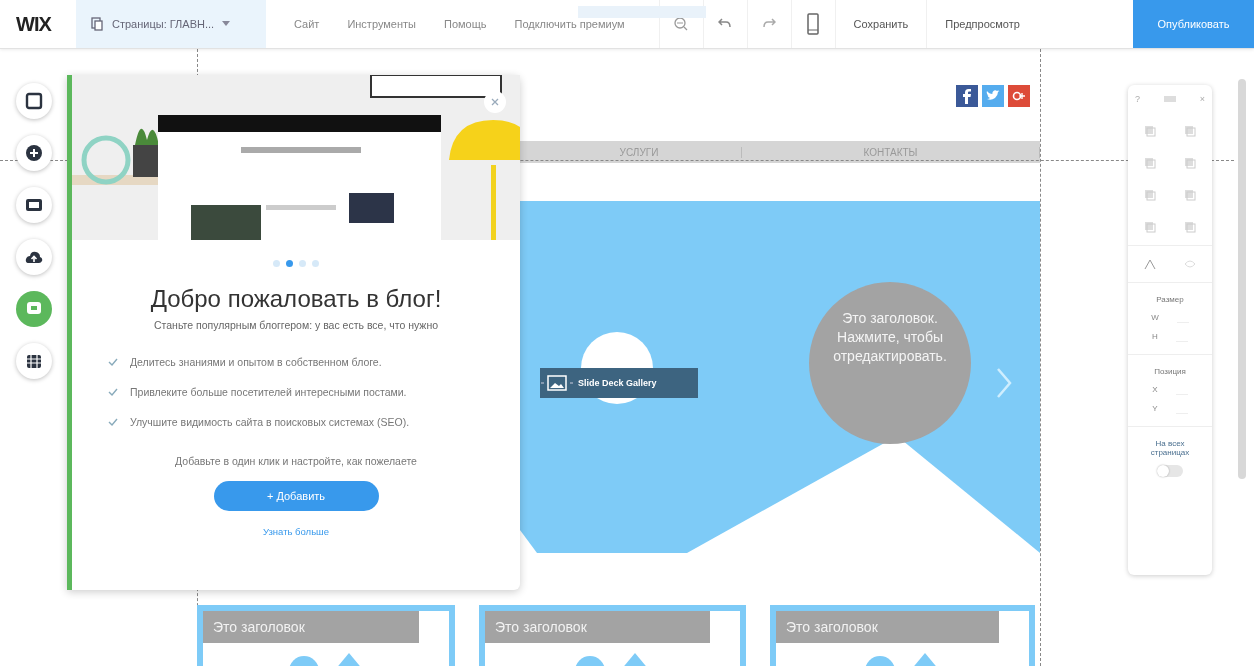 The image size is (1254, 666). What do you see at coordinates (296, 299) in the screenshot?
I see `panel-title: Добро пожаловать в блог!` at bounding box center [296, 299].